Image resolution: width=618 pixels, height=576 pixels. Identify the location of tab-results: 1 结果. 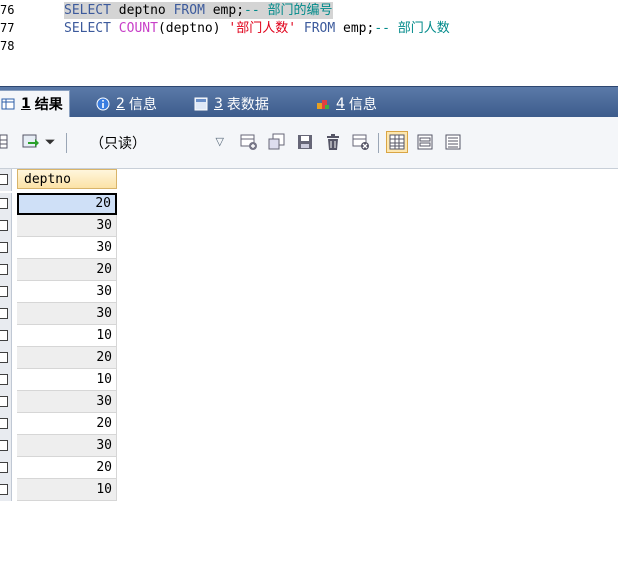
(35, 103).